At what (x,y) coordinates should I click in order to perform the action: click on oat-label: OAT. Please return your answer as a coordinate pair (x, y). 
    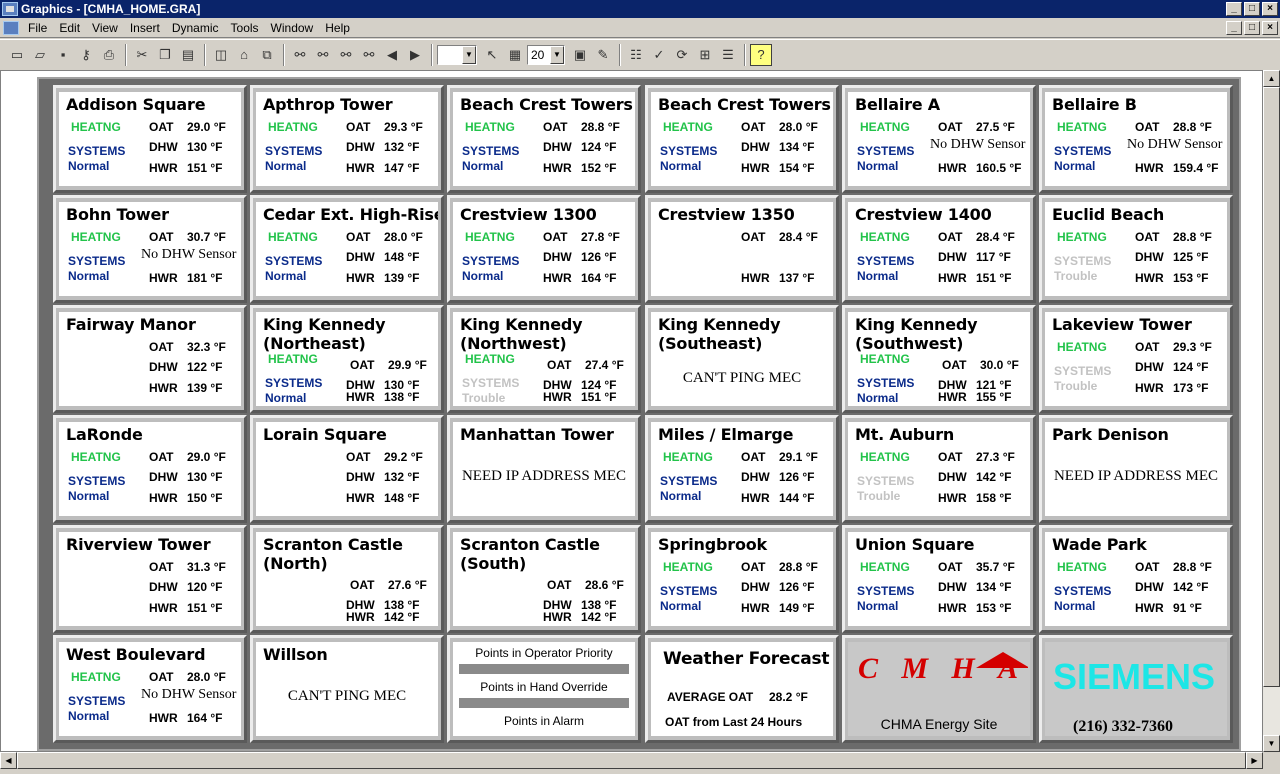
    Looking at the image, I should click on (753, 457).